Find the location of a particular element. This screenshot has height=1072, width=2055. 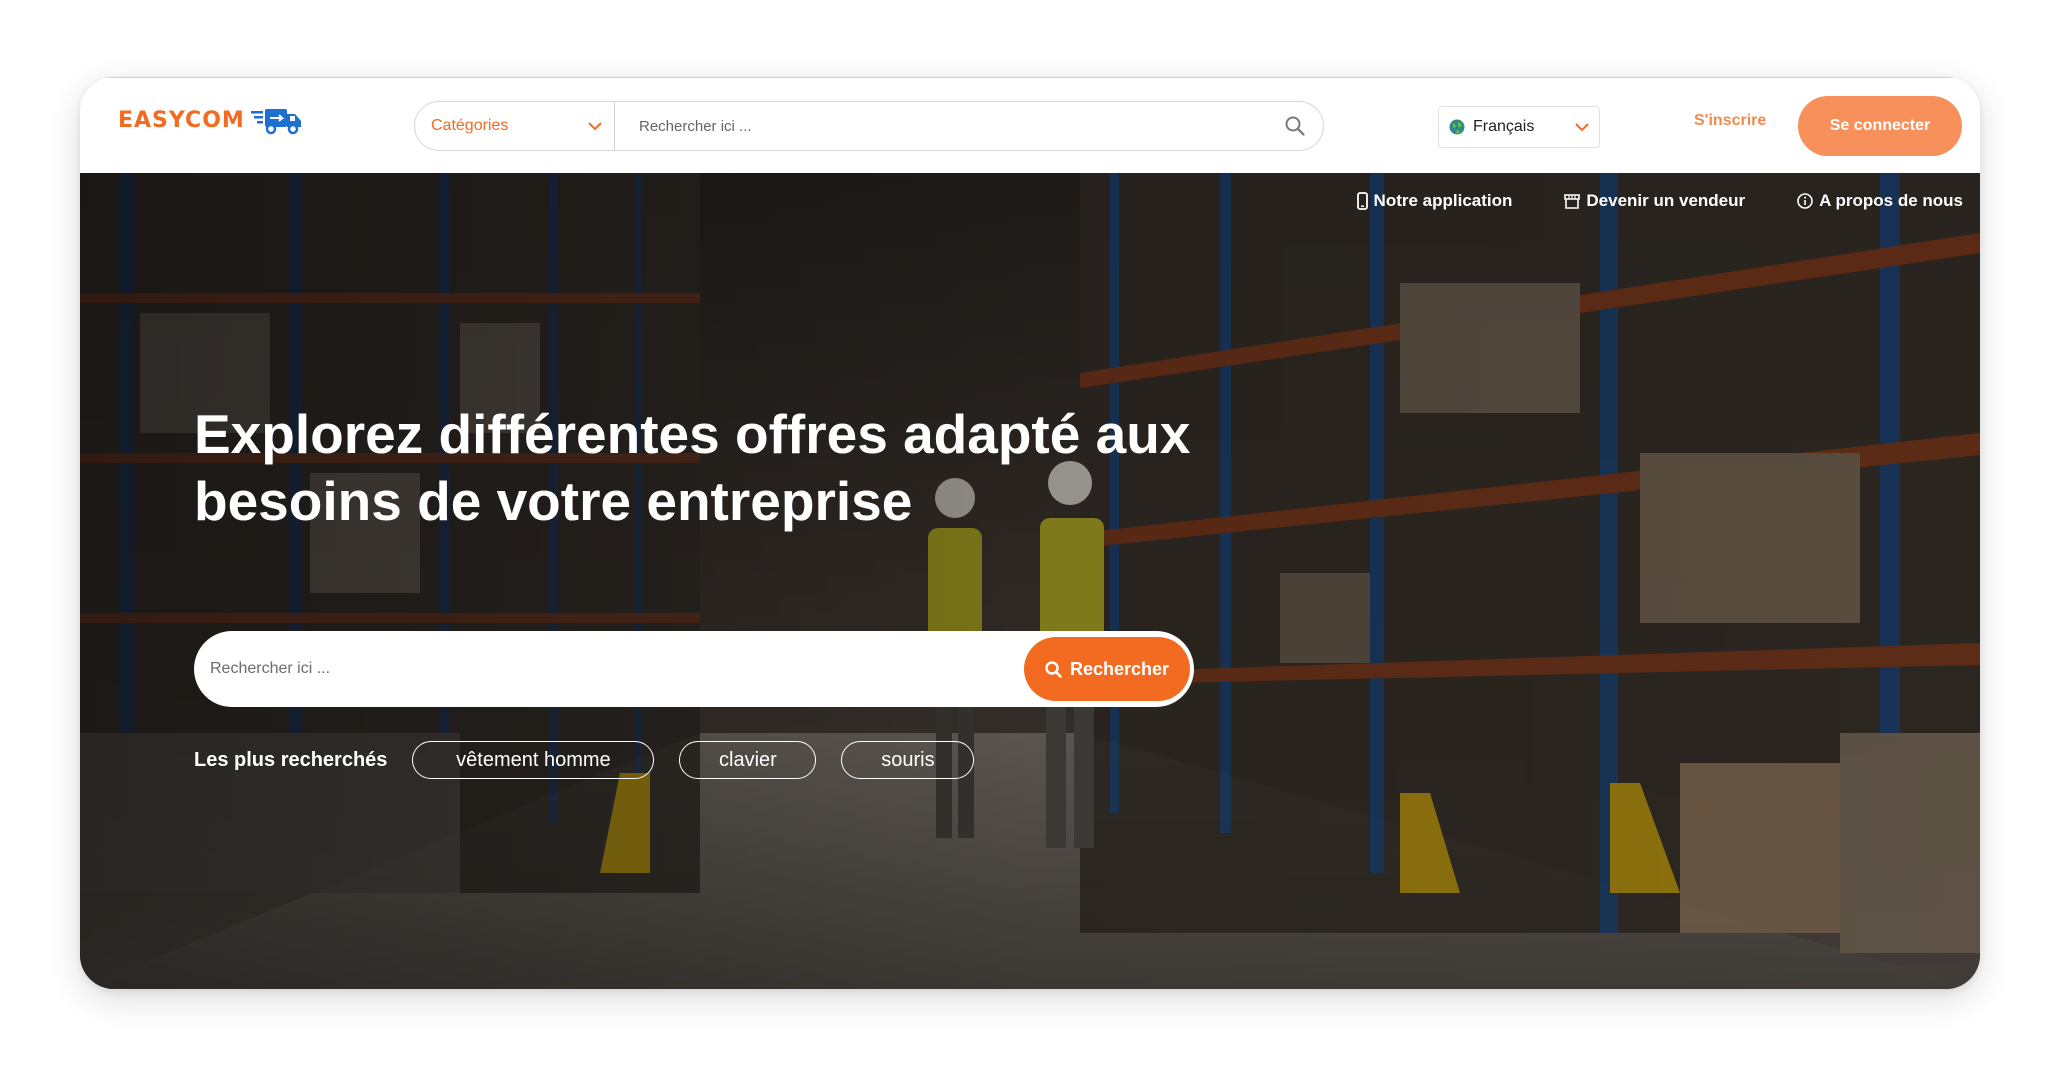

about-us-link: A propos de nous is located at coordinates (1880, 201).